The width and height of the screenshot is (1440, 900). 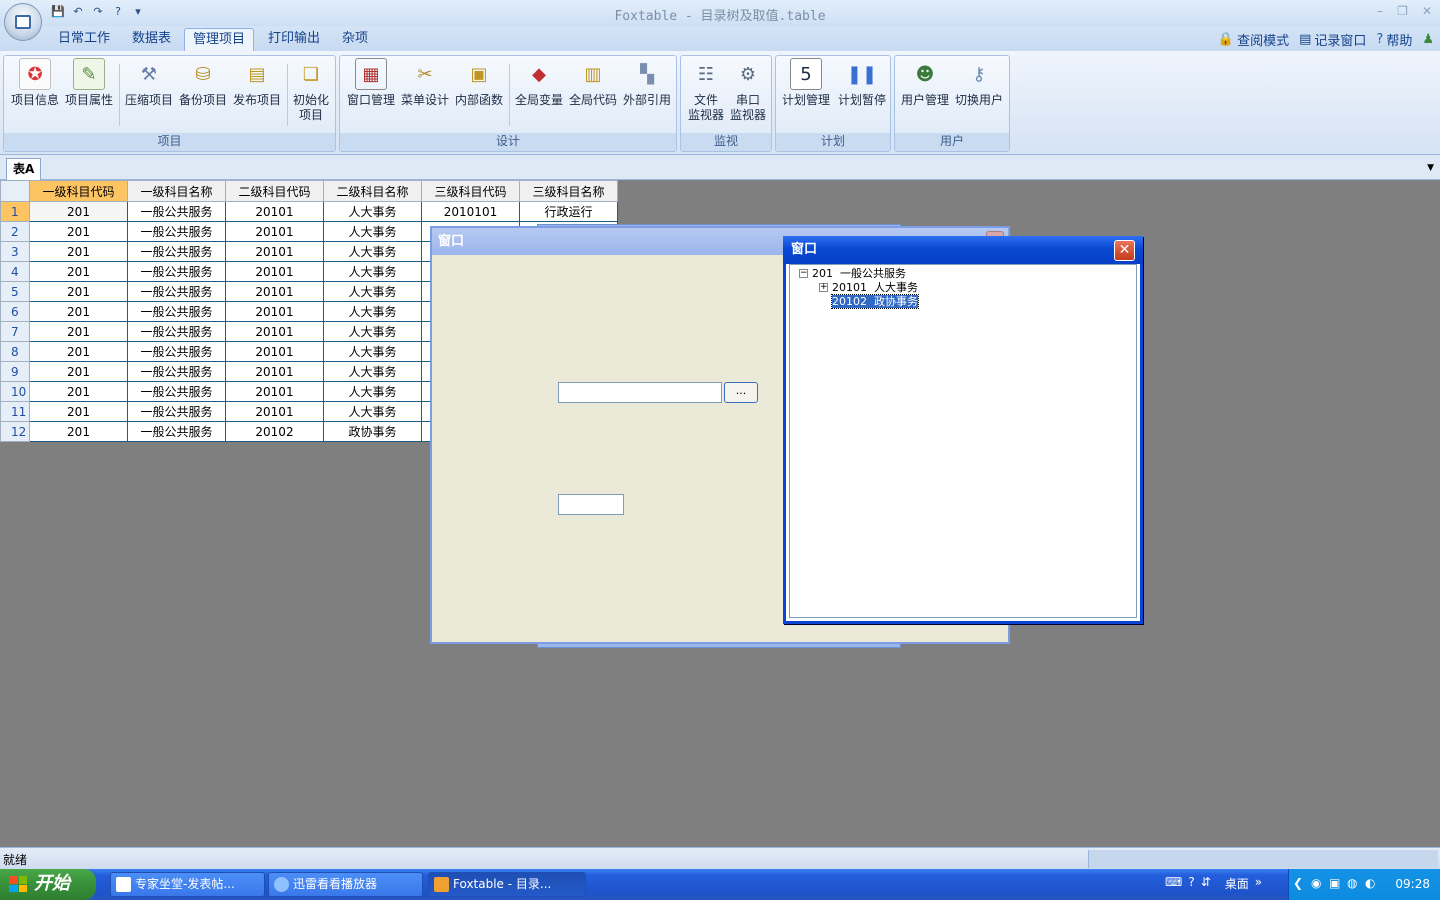 I want to click on sheet-tab-a: 表A, so click(x=24, y=169).